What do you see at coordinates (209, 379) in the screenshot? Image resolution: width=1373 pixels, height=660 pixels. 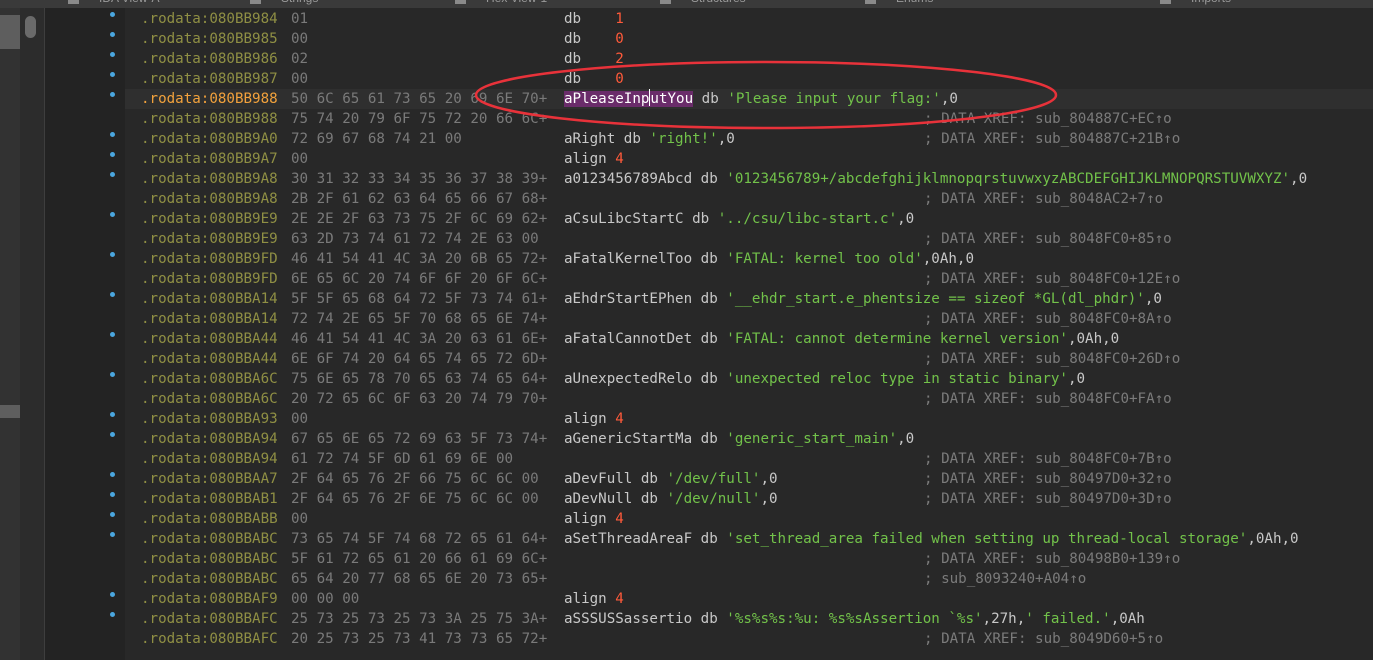 I see `address: .rodata:080BBA6C` at bounding box center [209, 379].